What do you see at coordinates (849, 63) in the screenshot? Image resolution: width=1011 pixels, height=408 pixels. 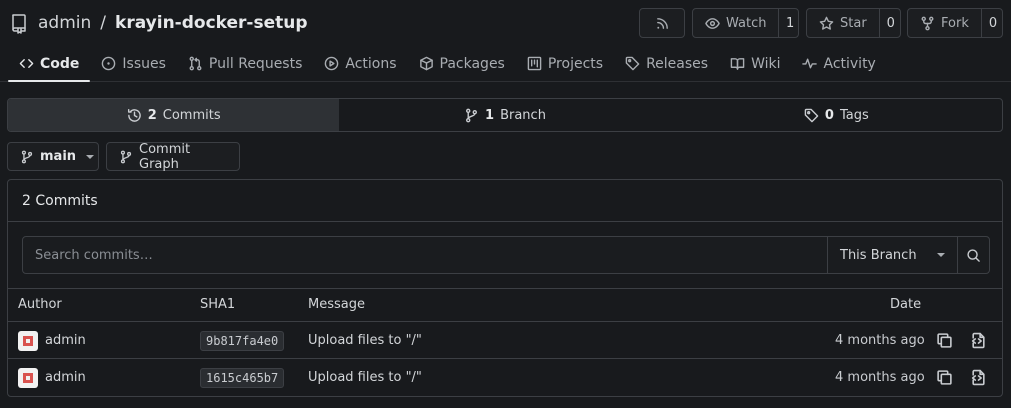 I see `tab-activity-label: Activity` at bounding box center [849, 63].